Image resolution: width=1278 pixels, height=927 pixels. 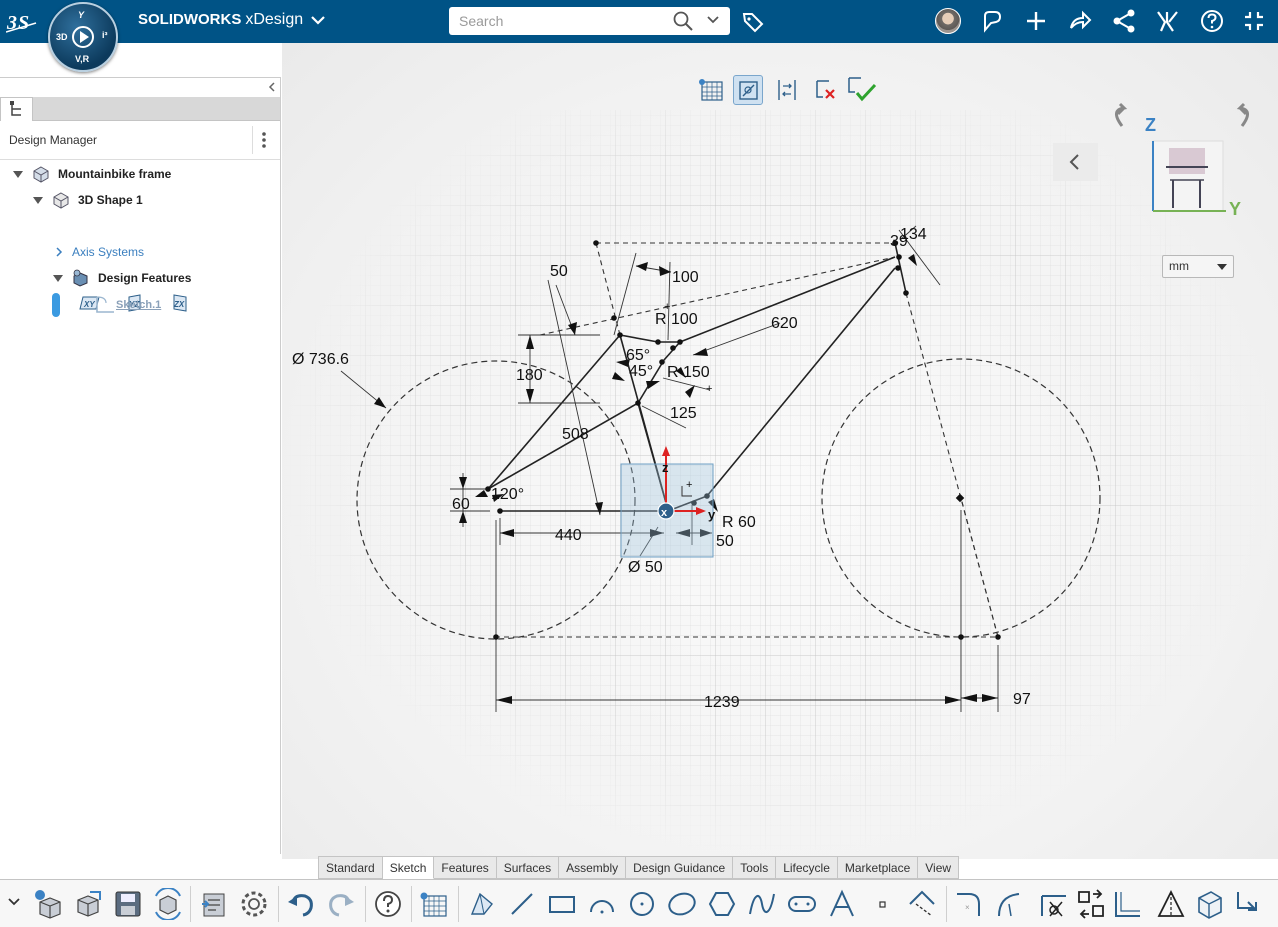 What do you see at coordinates (713, 20) in the screenshot?
I see `search-options-chevron-icon` at bounding box center [713, 20].